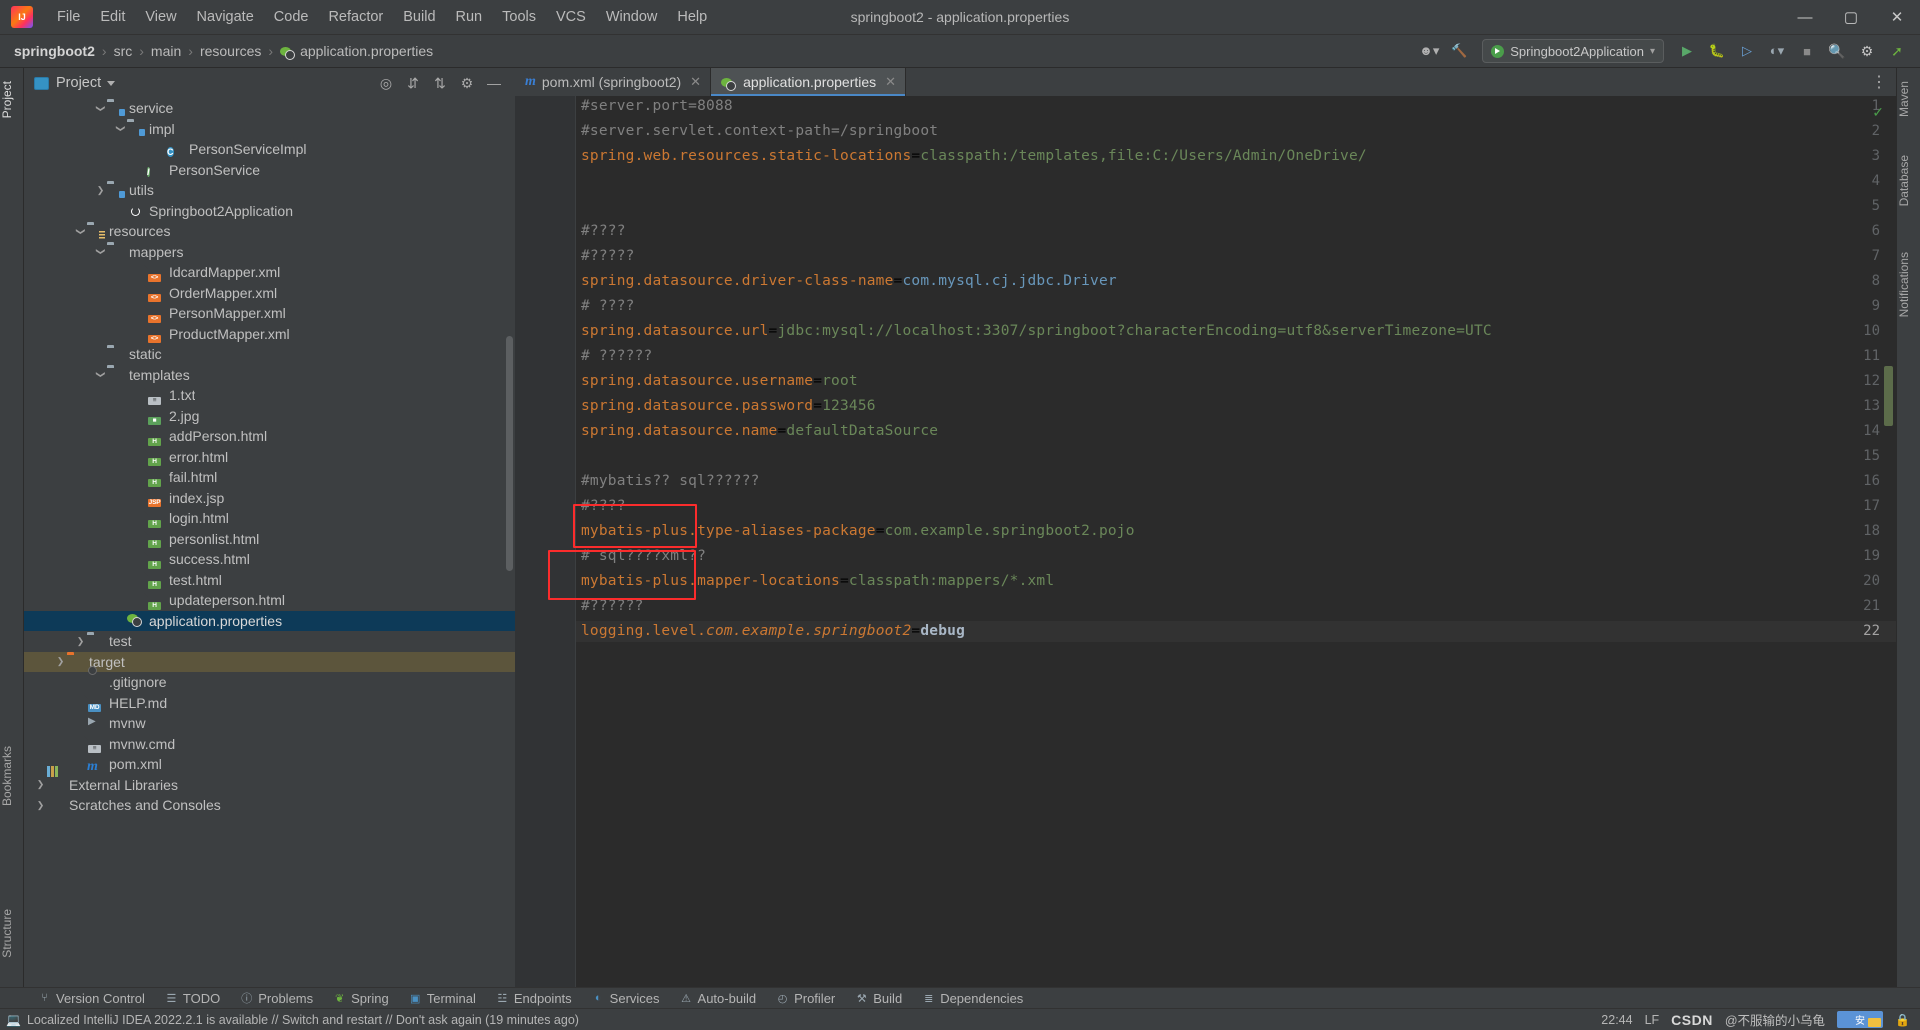 This screenshot has width=1920, height=1030. Describe the element at coordinates (1747, 51) in the screenshot. I see `run-with-coverage-icon: ▷` at that location.